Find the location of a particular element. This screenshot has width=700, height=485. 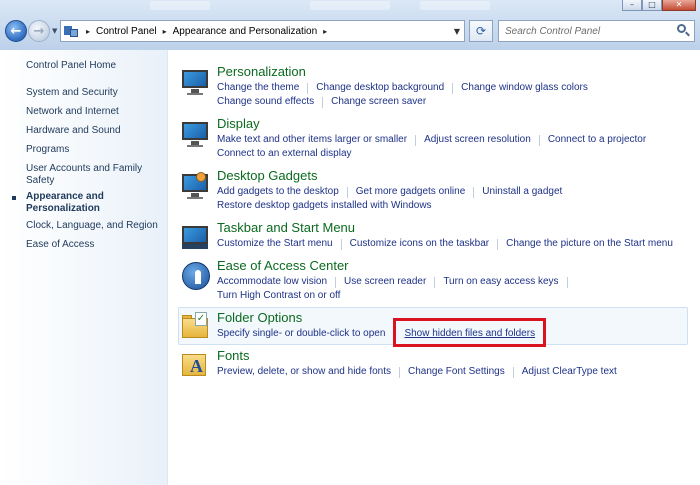

sidebar-item-ease-of-access: Ease of Access is located at coordinates (93, 245).